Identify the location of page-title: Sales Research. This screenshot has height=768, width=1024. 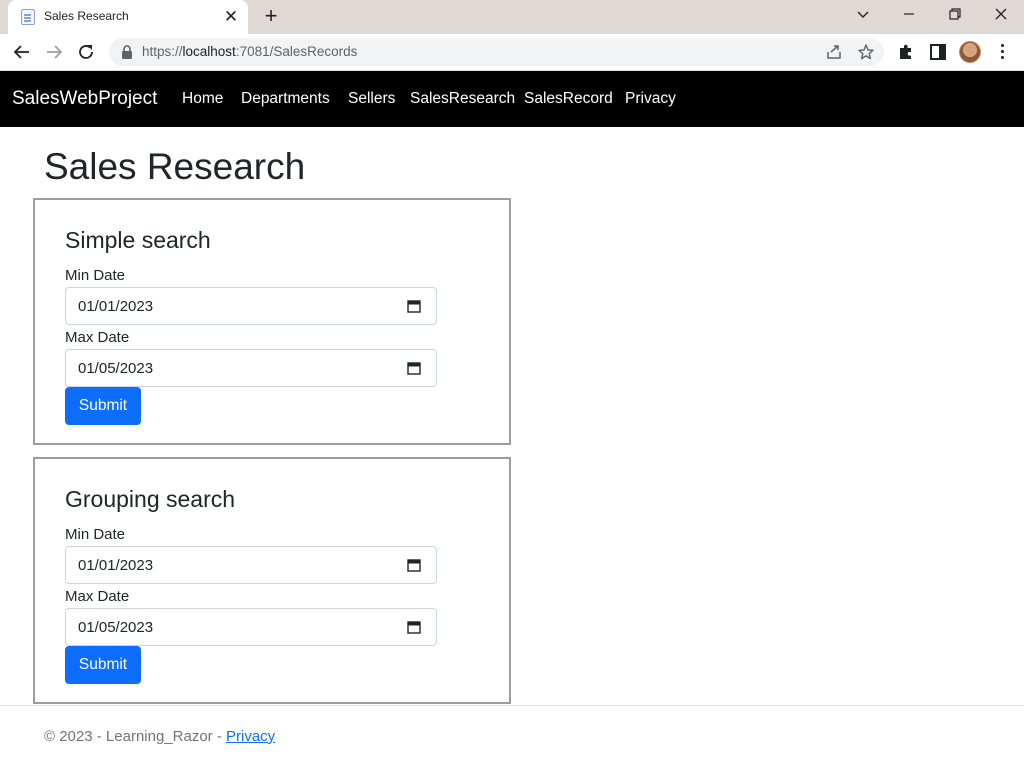
(175, 166).